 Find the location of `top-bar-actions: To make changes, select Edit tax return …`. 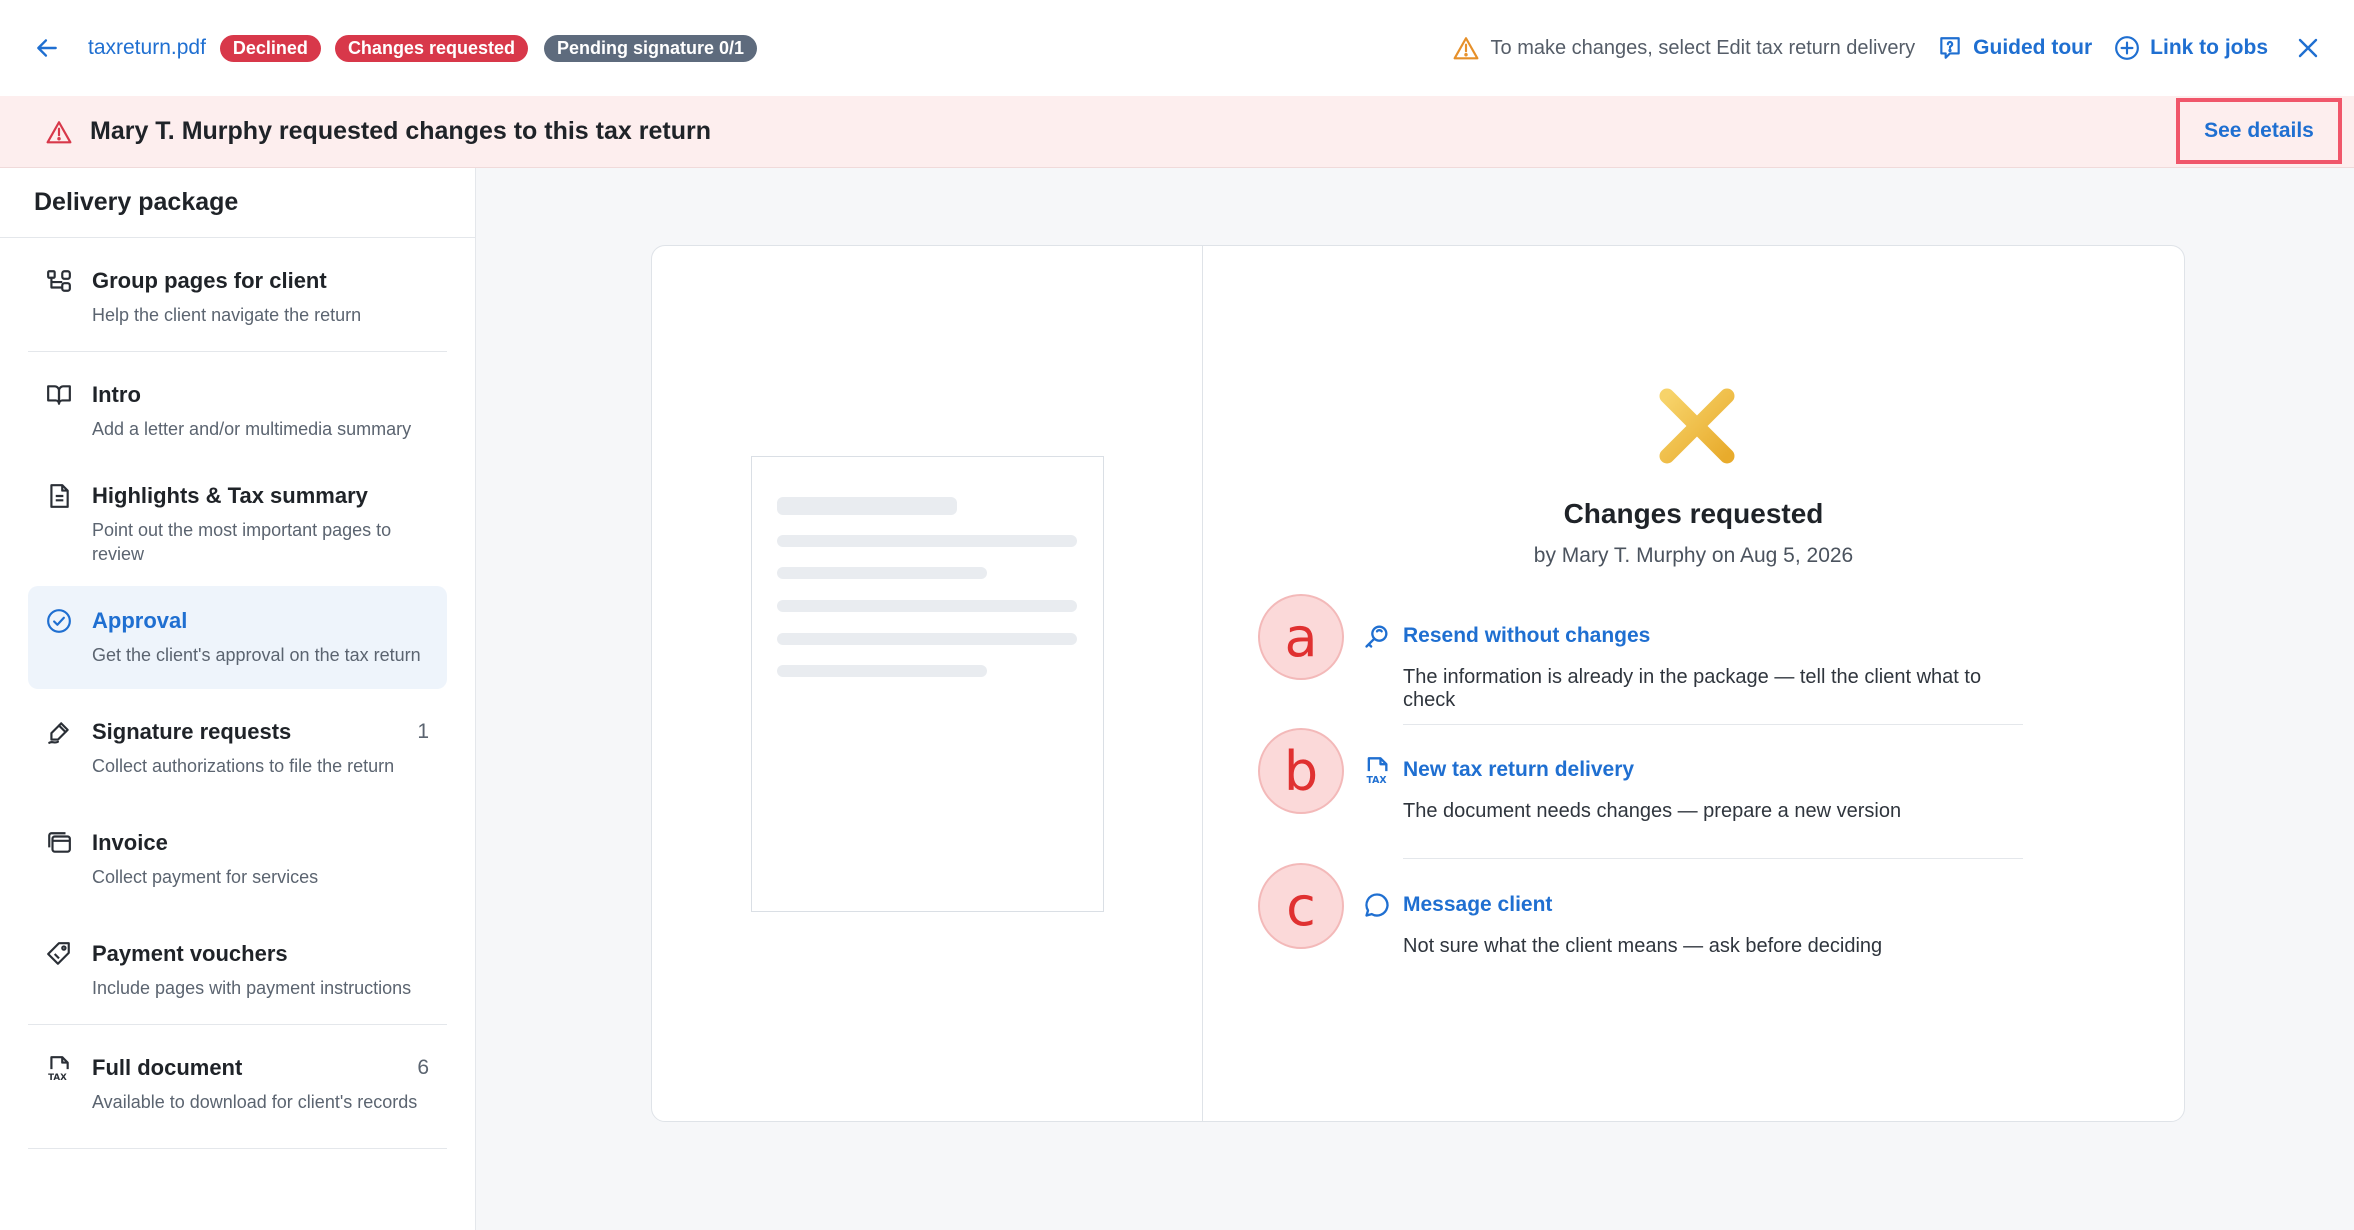

top-bar-actions: To make changes, select Edit tax return … is located at coordinates (1886, 48).